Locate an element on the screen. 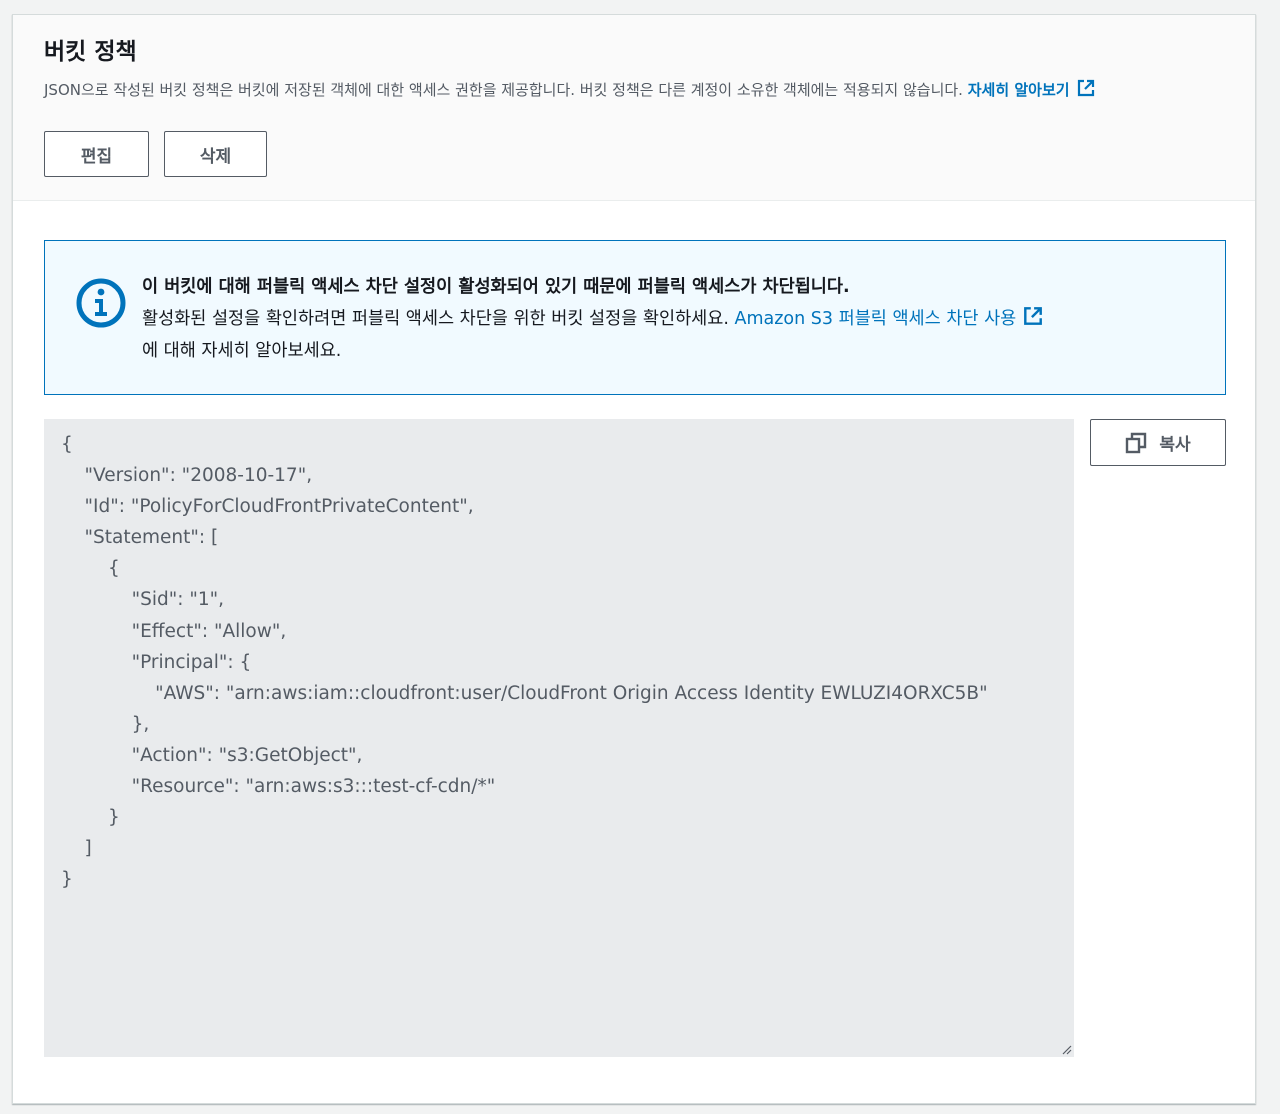 This screenshot has width=1280, height=1114. info-alert-body-after: 에 대해 자세히 알아보세요. is located at coordinates (242, 351).